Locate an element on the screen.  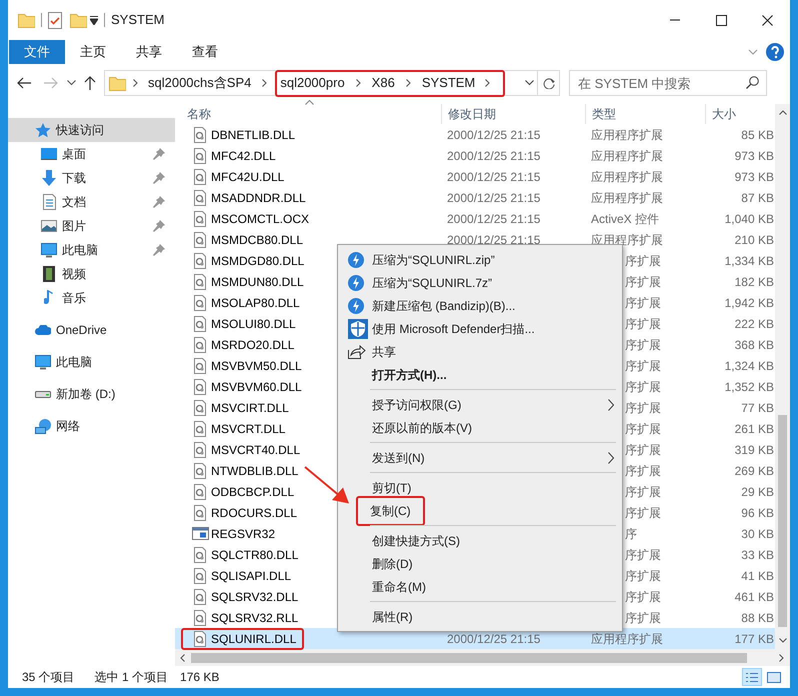
file-name: SQLSRV32.RLL is located at coordinates (254, 618).